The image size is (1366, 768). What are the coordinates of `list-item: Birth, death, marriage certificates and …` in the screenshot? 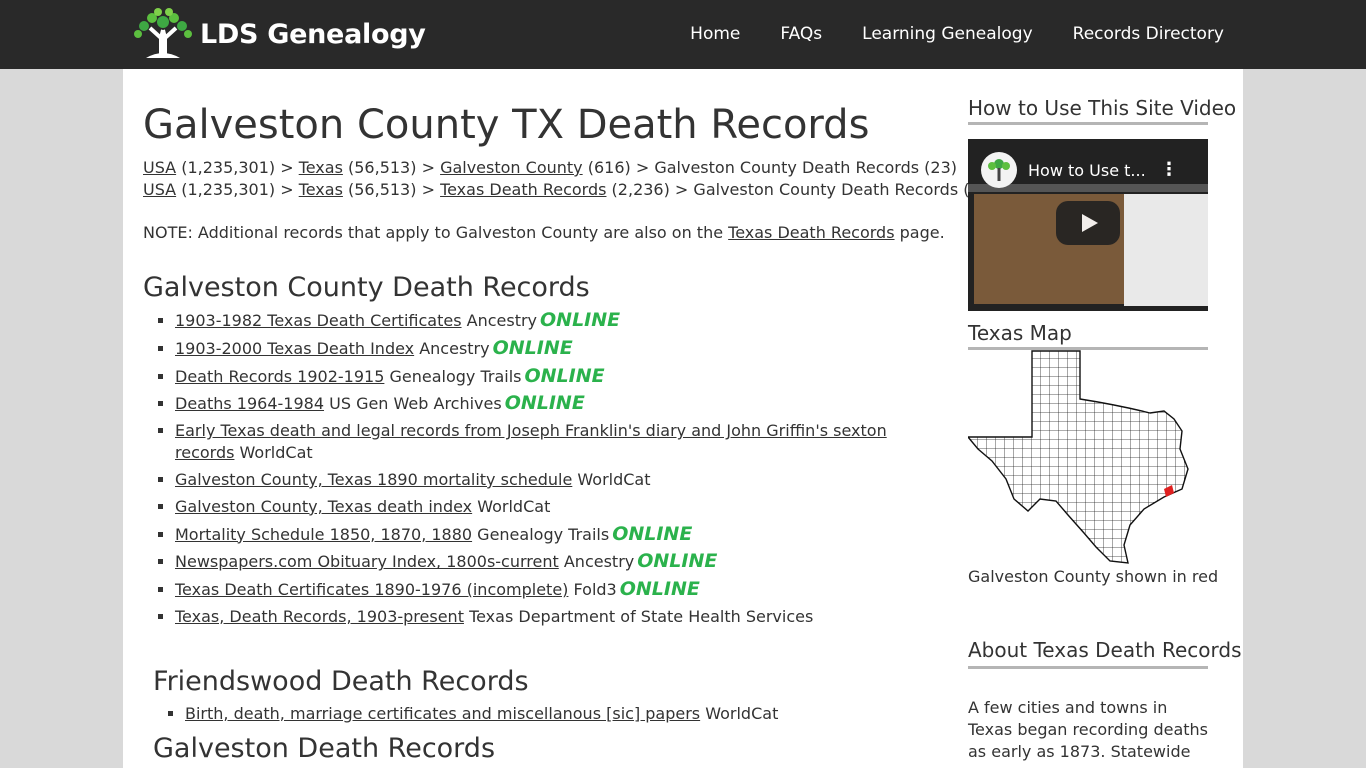 It's located at (481, 714).